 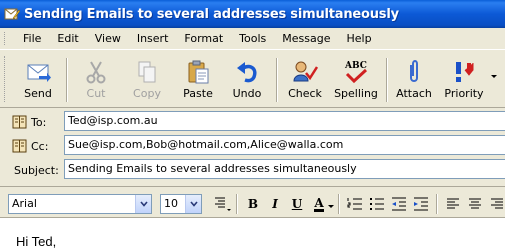 I want to click on menu-message: Message, so click(x=306, y=38).